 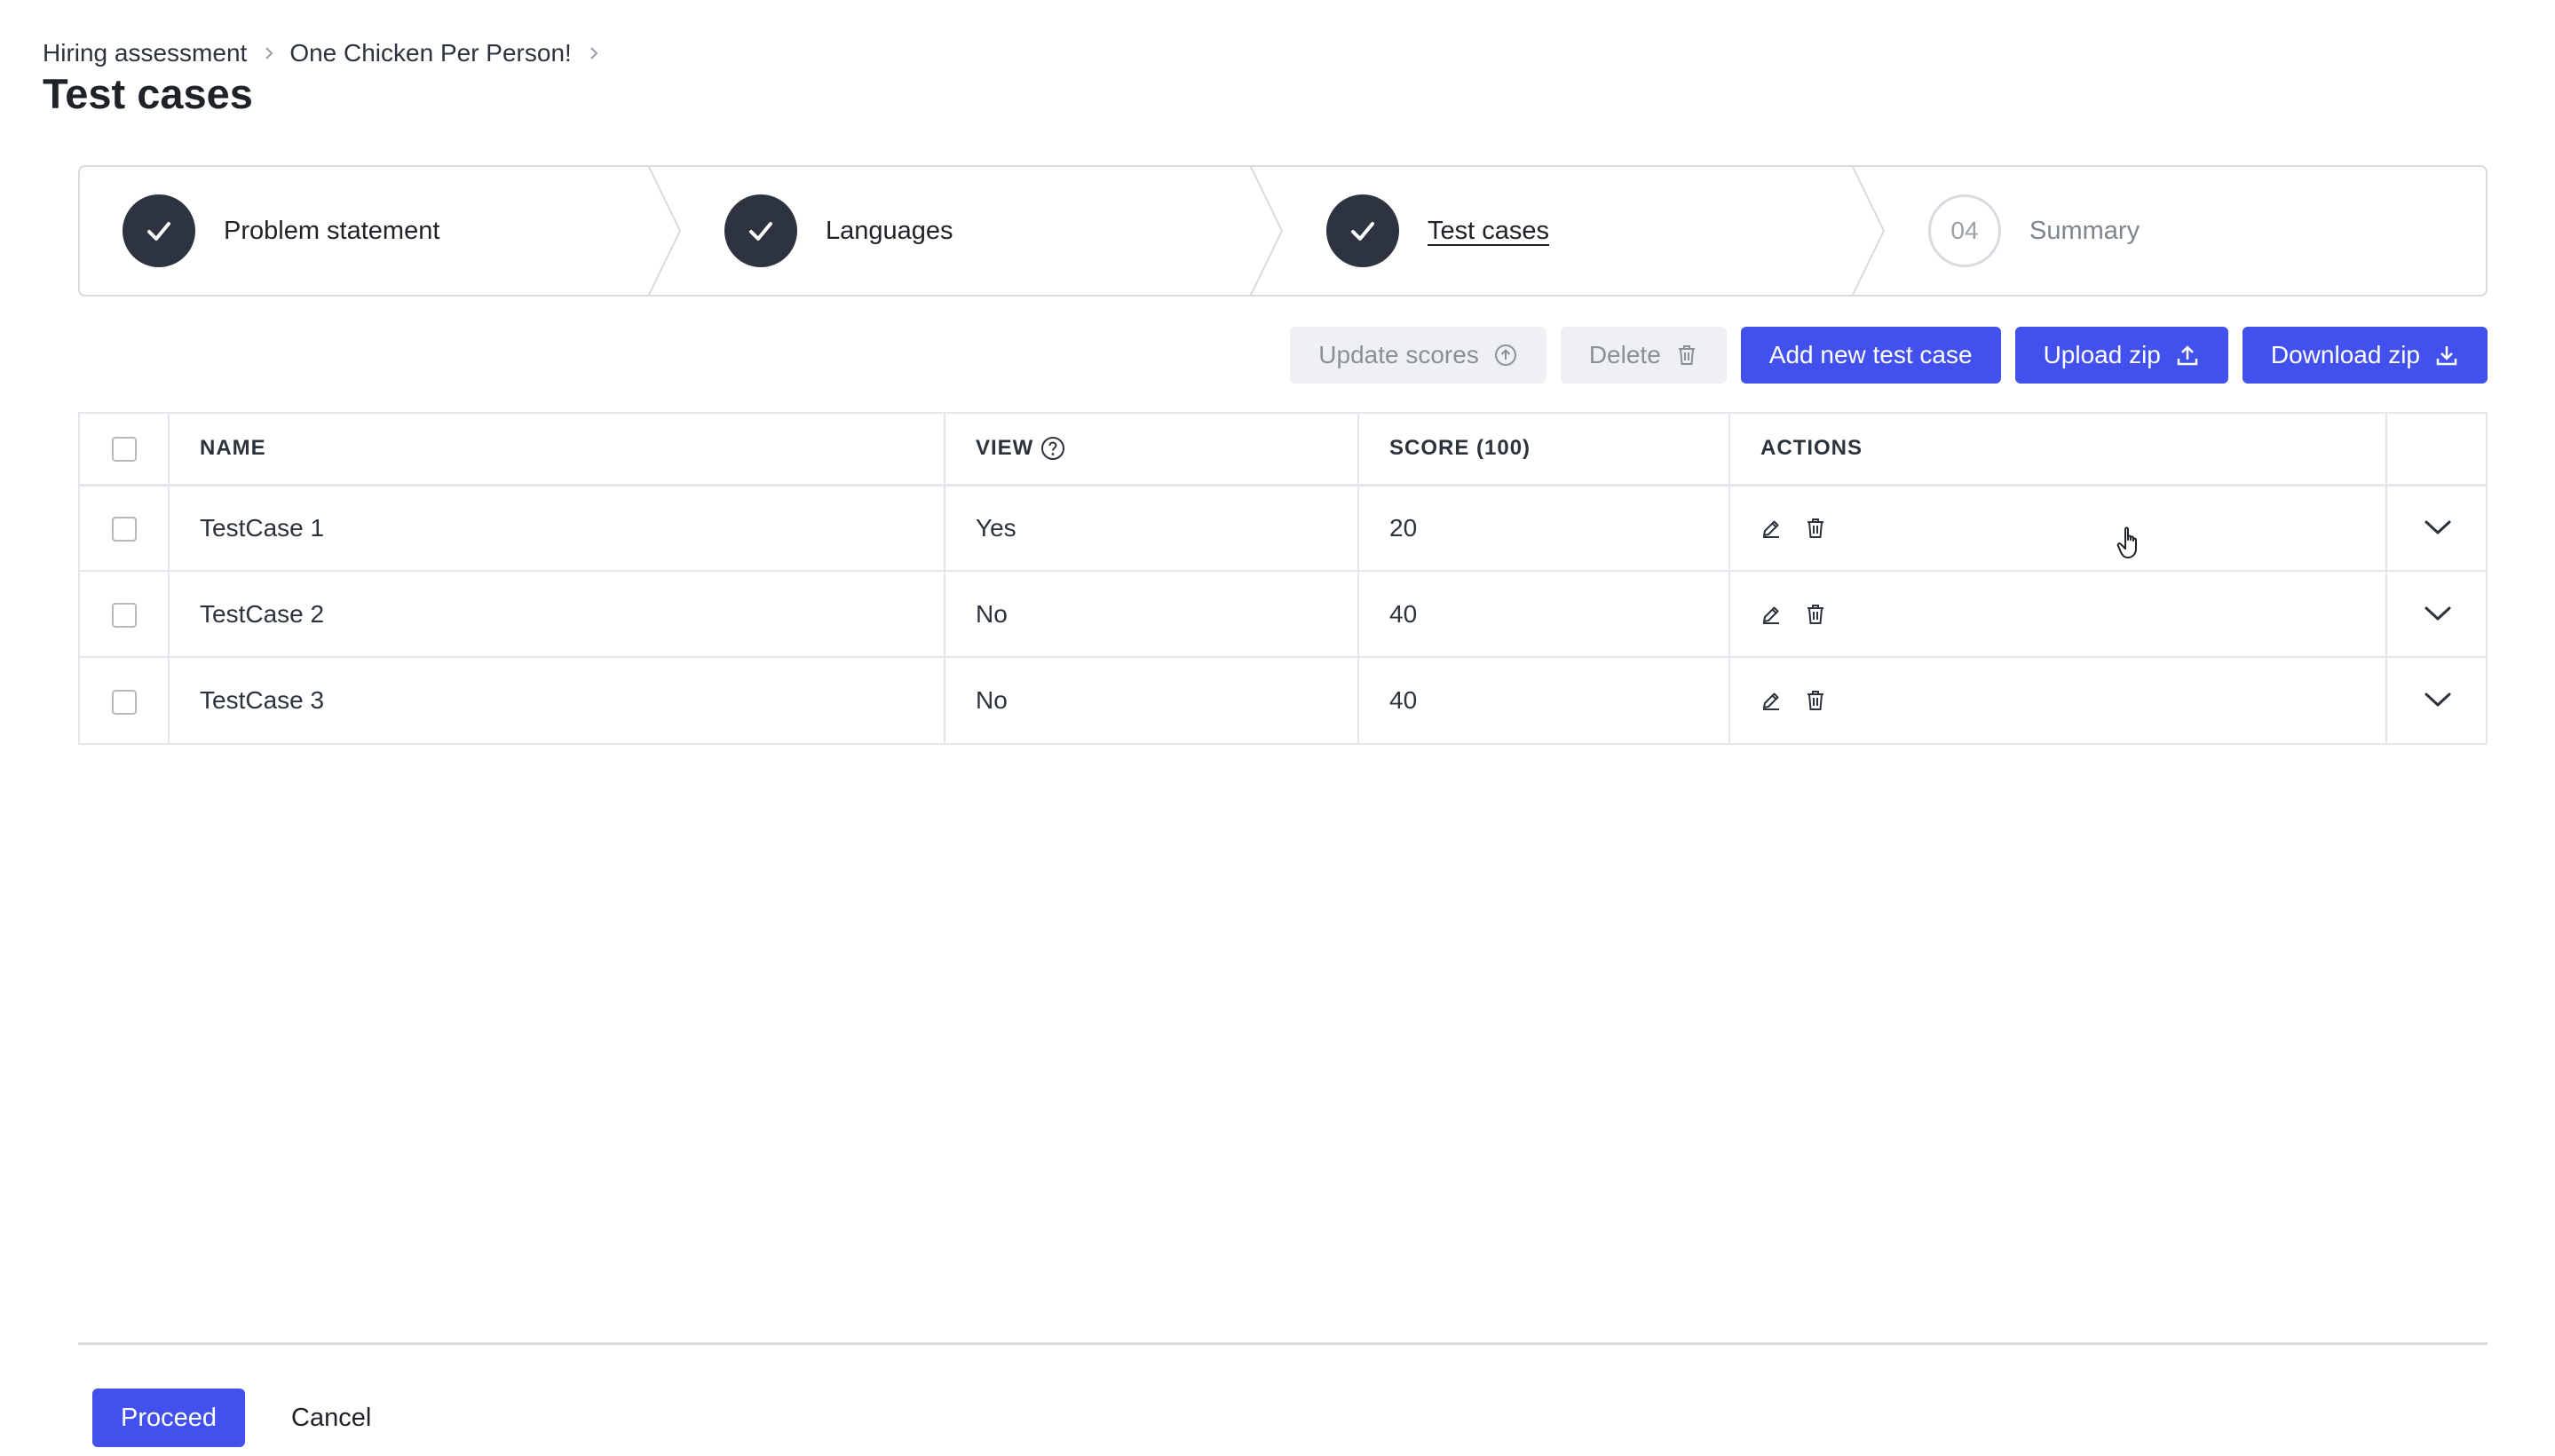 I want to click on table-row: TestCase 2 No 40, so click(x=1284, y=614).